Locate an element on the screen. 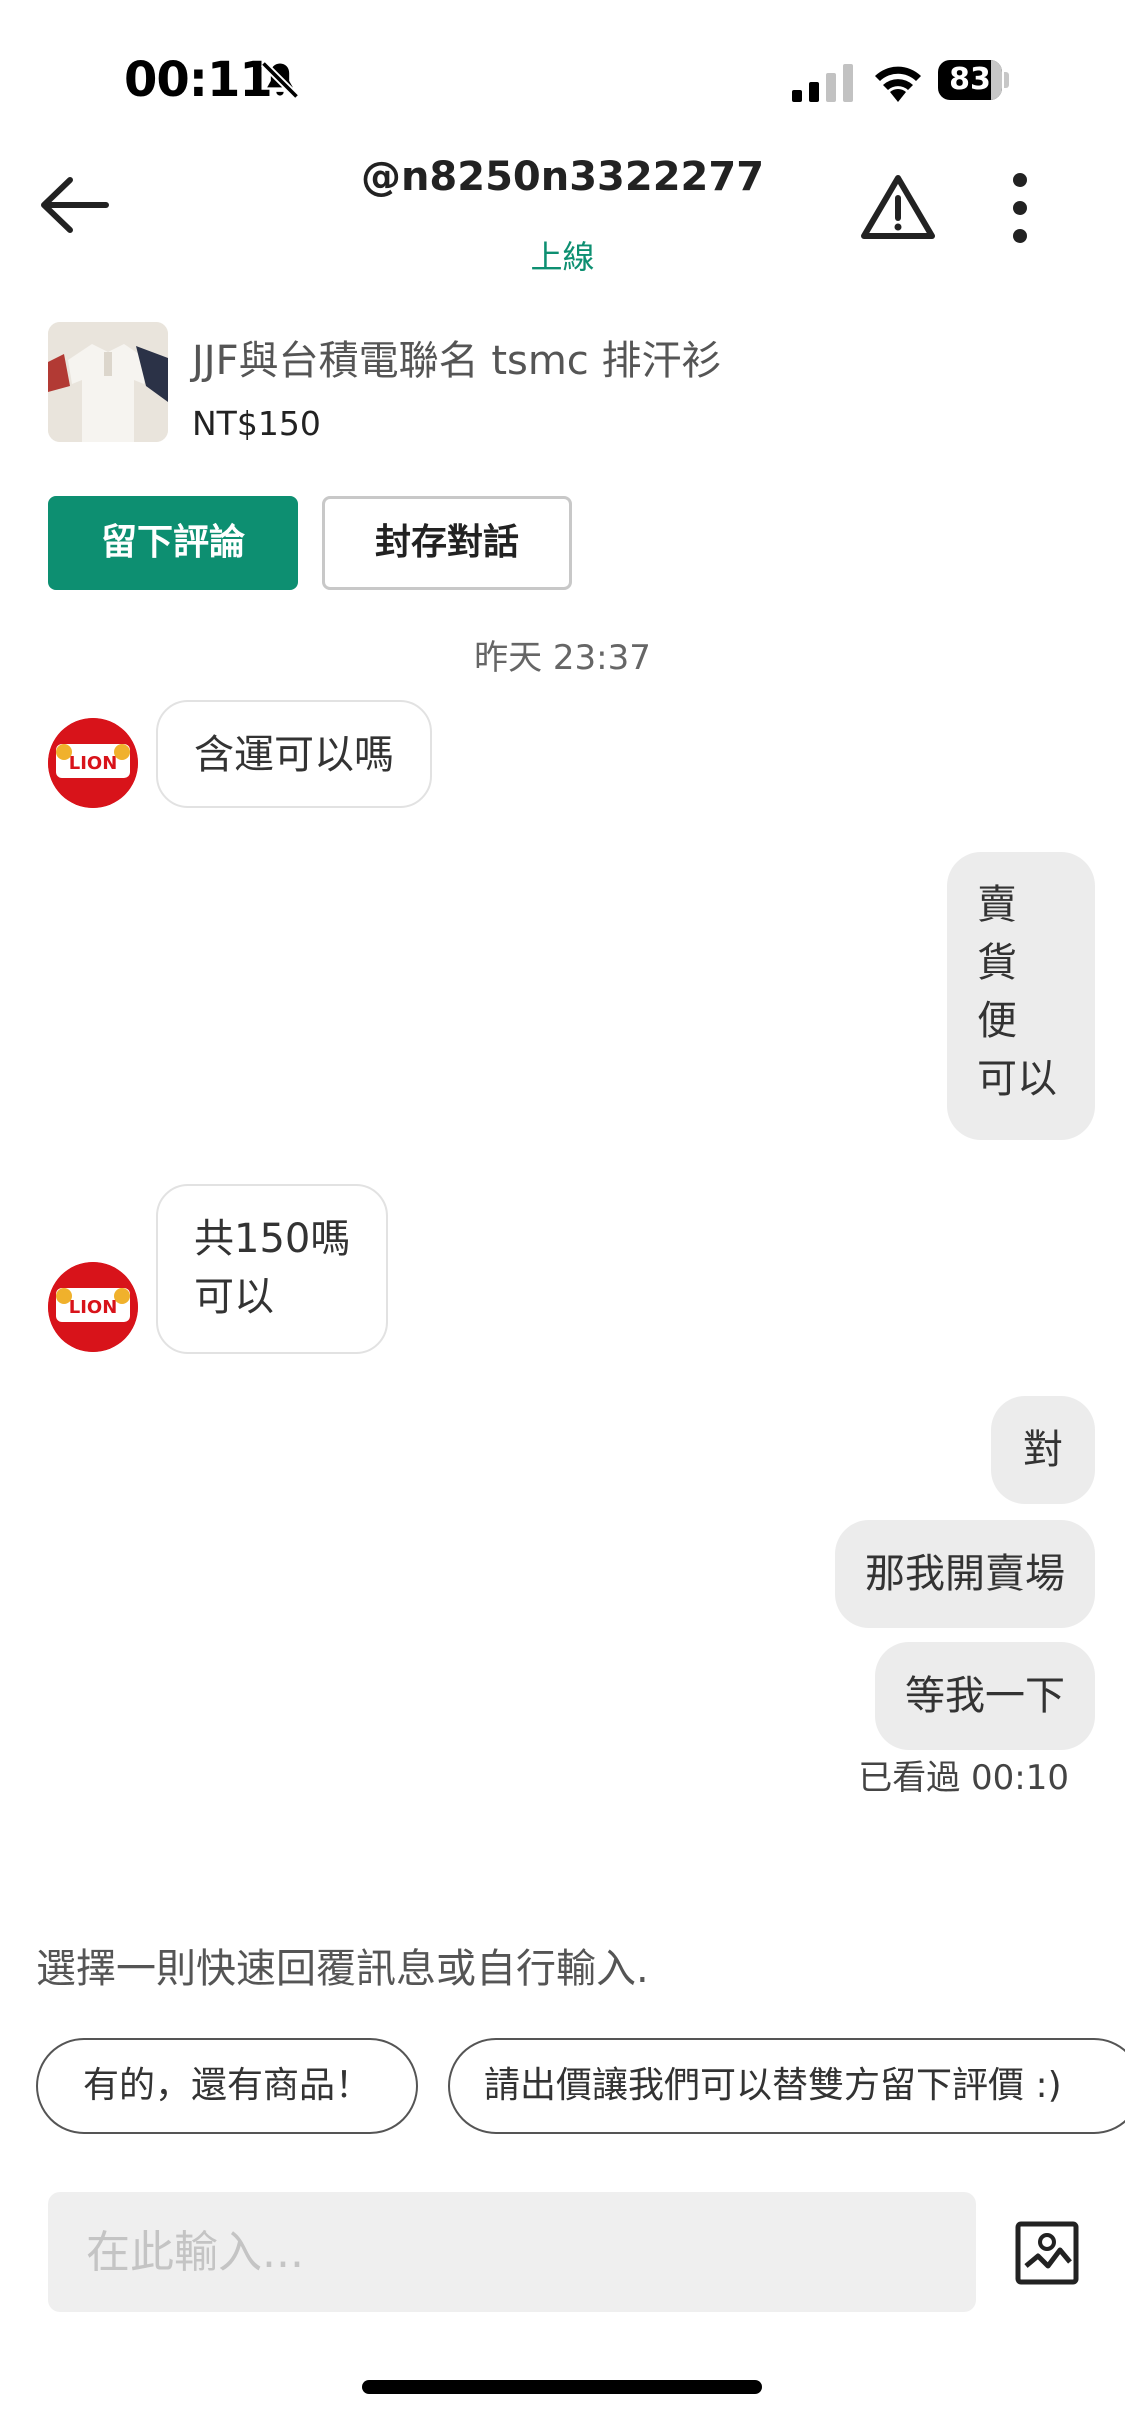 This screenshot has height=2436, width=1125. message-text: 對 is located at coordinates (1043, 1450).